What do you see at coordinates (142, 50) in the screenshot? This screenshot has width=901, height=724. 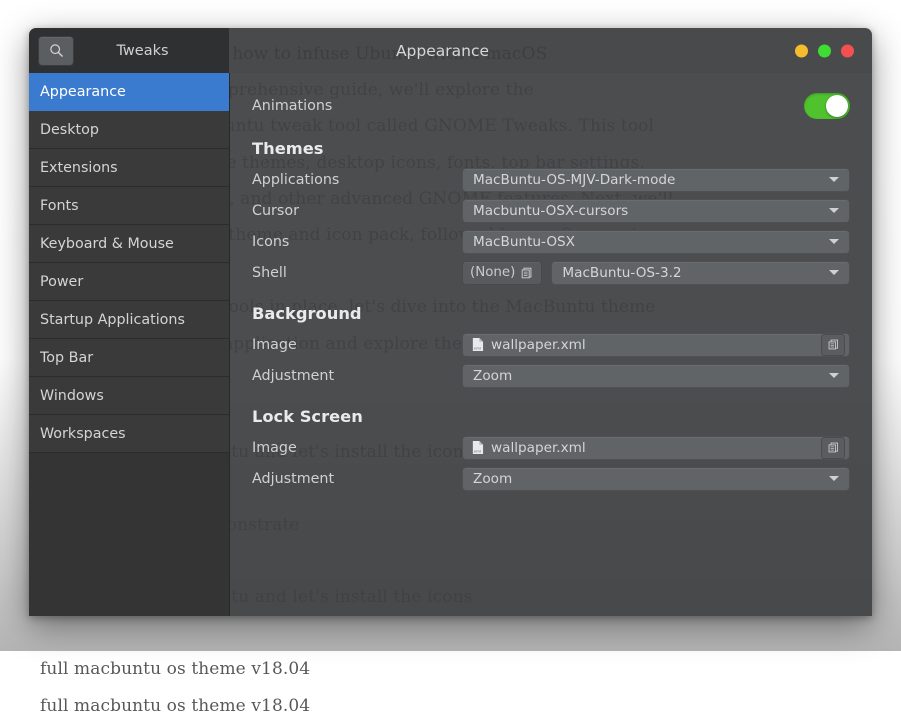 I see `sidebar-title: Tweaks` at bounding box center [142, 50].